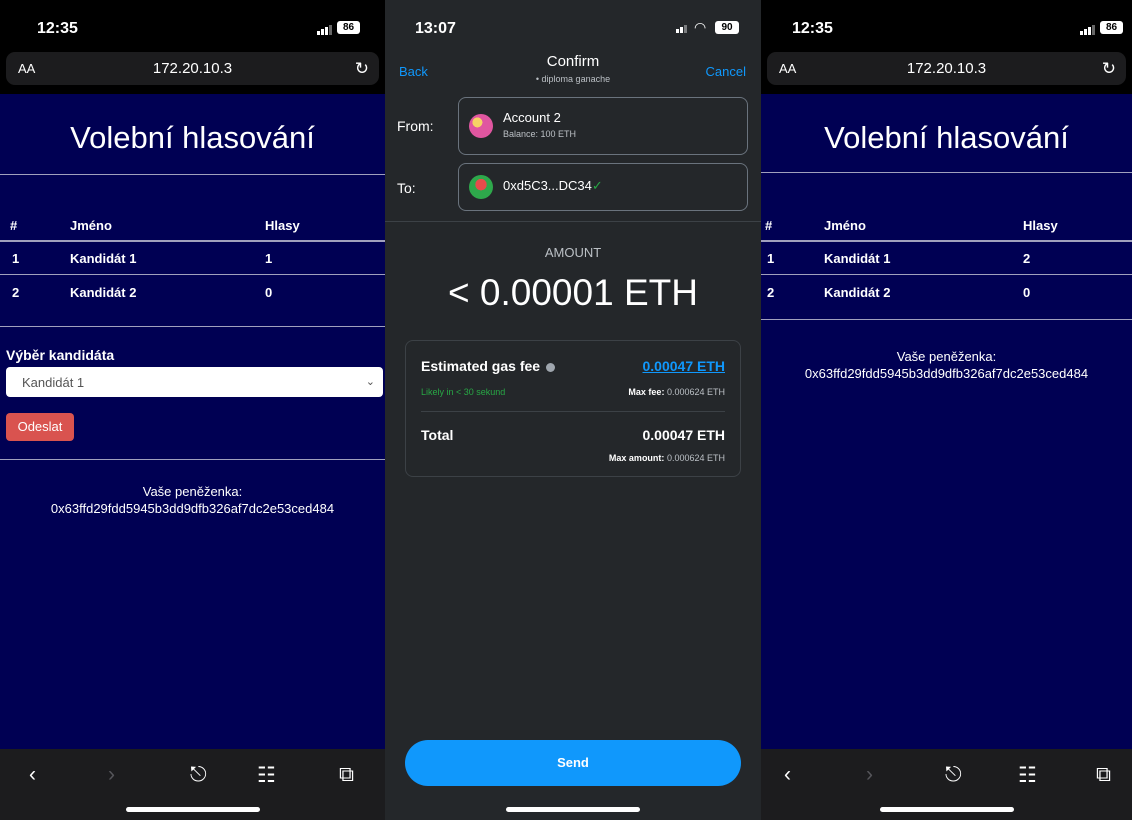 The image size is (1132, 820). What do you see at coordinates (726, 71) in the screenshot?
I see `cancel-button: Cancel` at bounding box center [726, 71].